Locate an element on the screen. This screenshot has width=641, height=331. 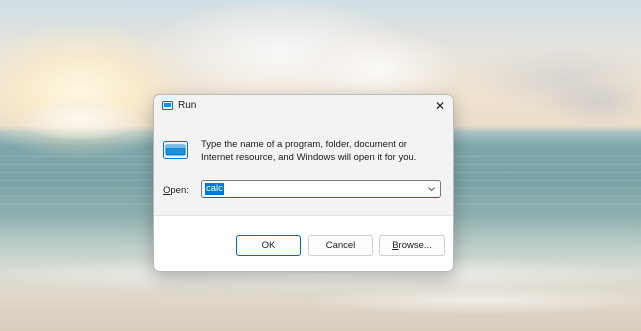
chevron-down-icon is located at coordinates (431, 189).